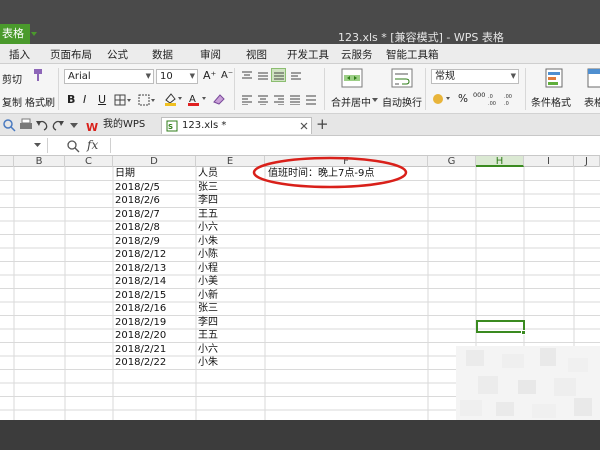  What do you see at coordinates (40, 101) in the screenshot?
I see `format-painter-button: 格式刷` at bounding box center [40, 101].